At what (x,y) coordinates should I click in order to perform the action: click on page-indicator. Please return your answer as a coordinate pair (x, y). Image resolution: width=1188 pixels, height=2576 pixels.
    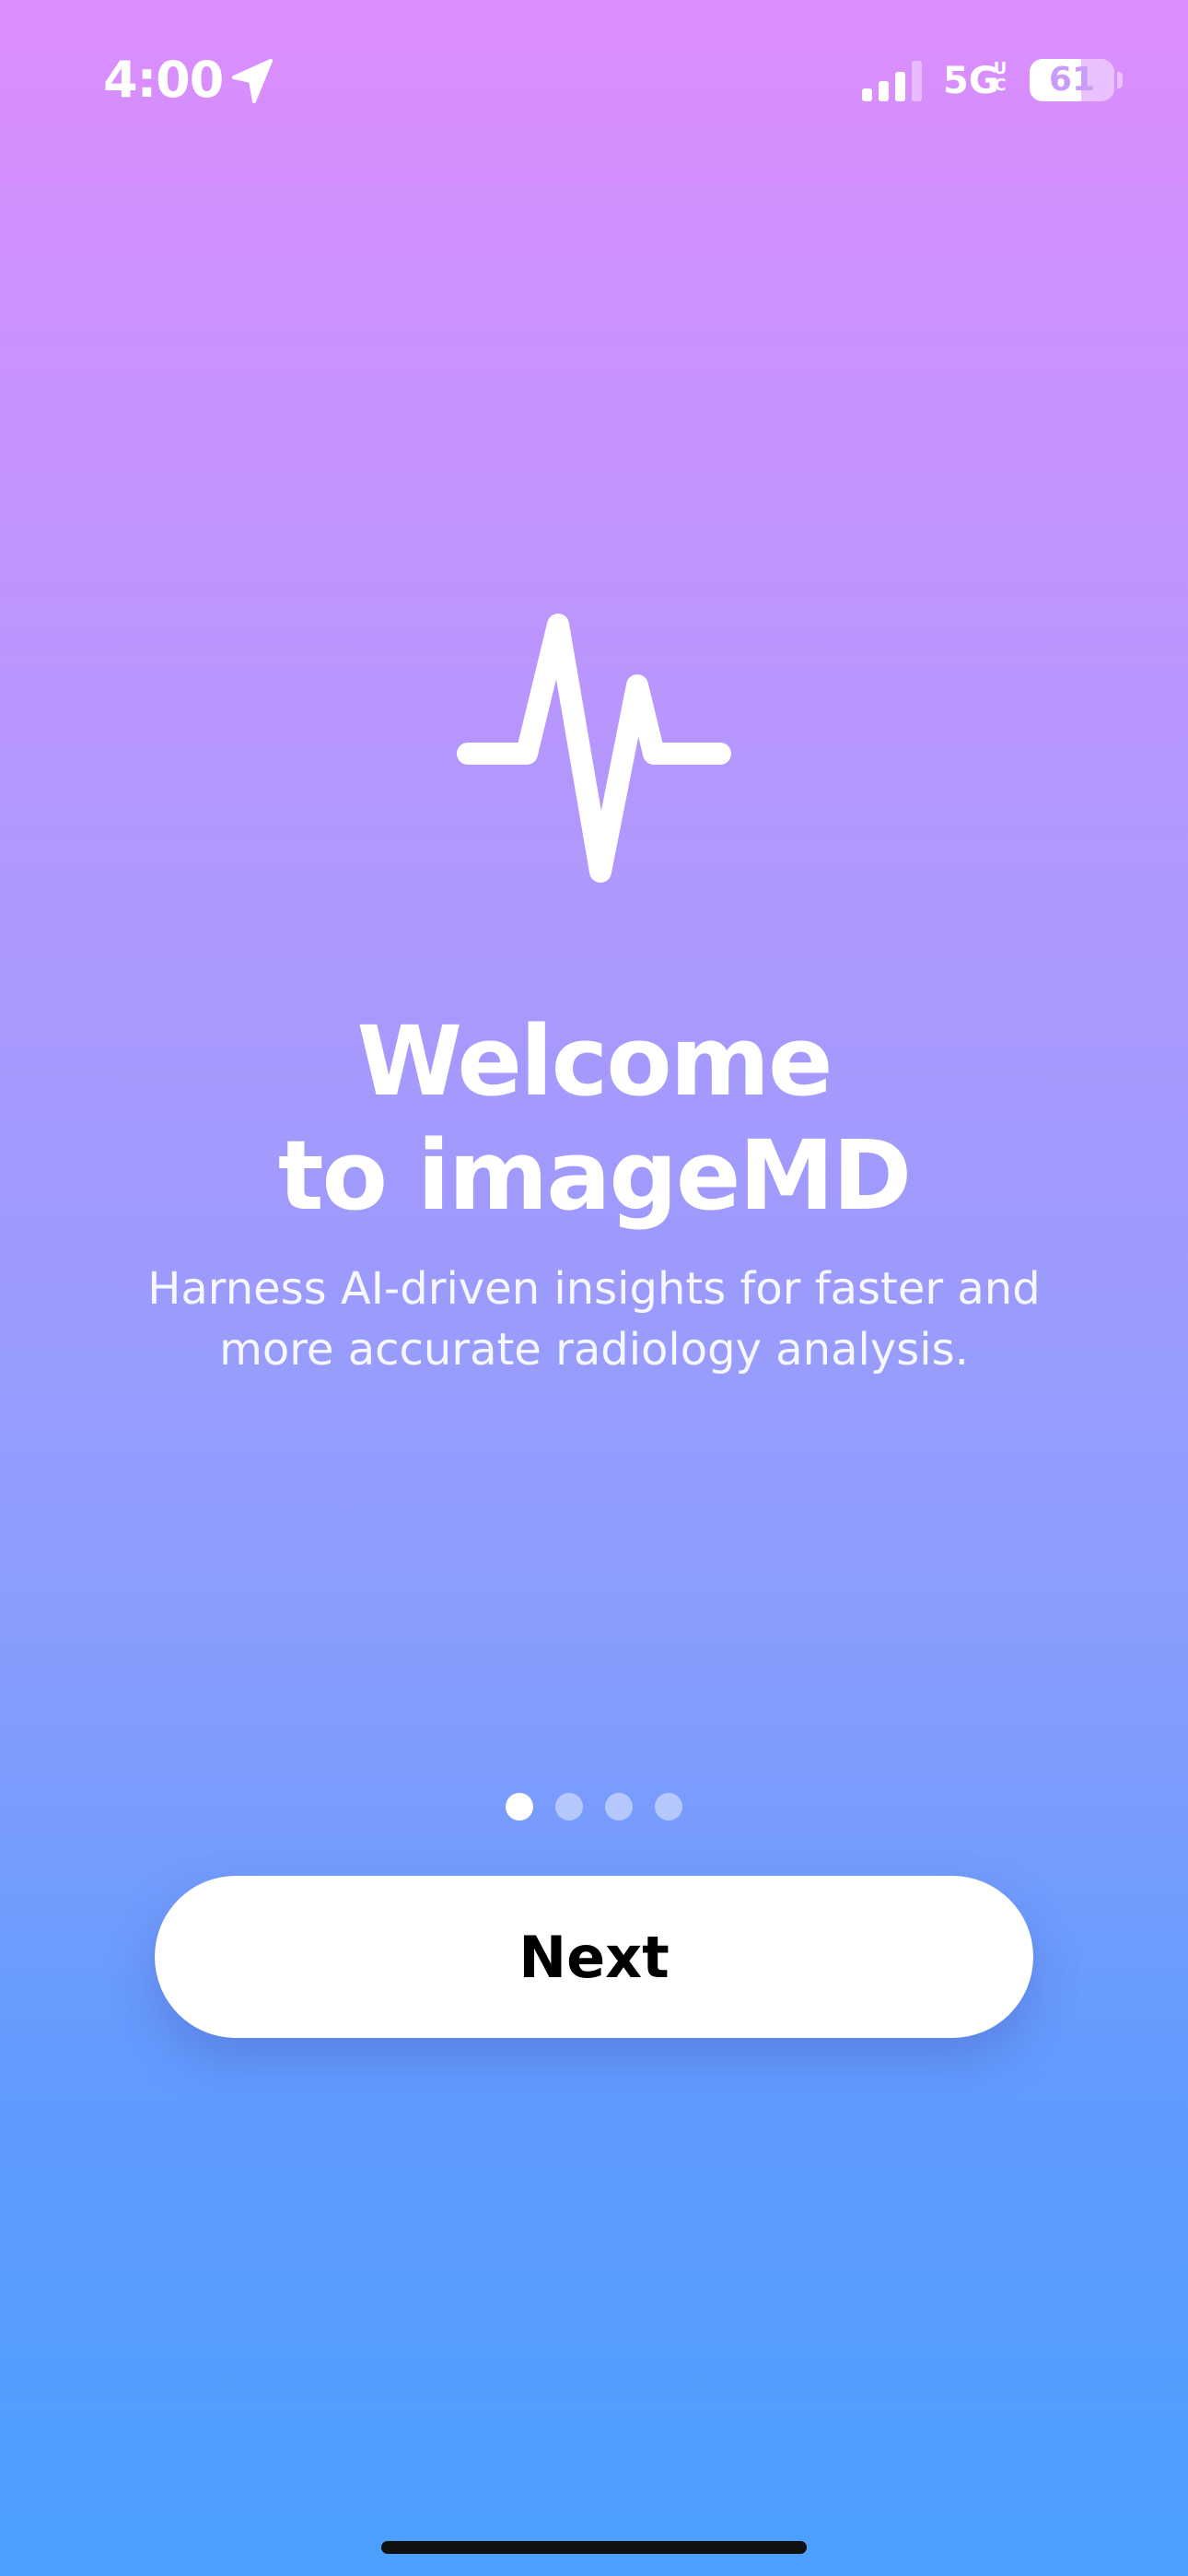
    Looking at the image, I should click on (594, 1807).